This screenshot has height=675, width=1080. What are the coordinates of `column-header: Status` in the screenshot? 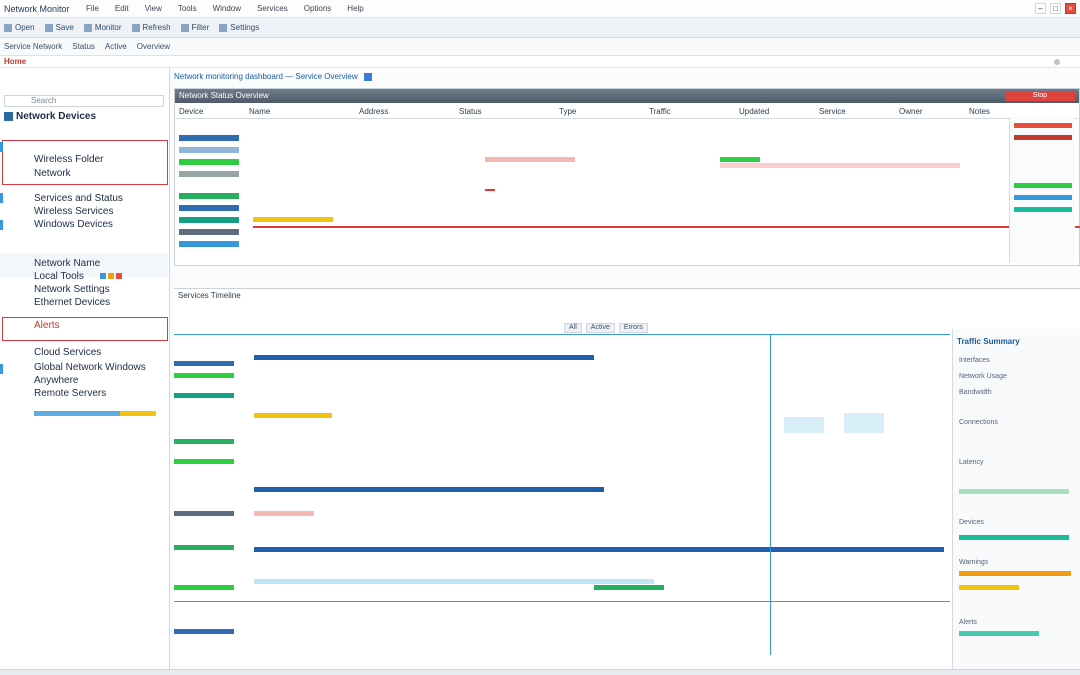 It's located at (505, 112).